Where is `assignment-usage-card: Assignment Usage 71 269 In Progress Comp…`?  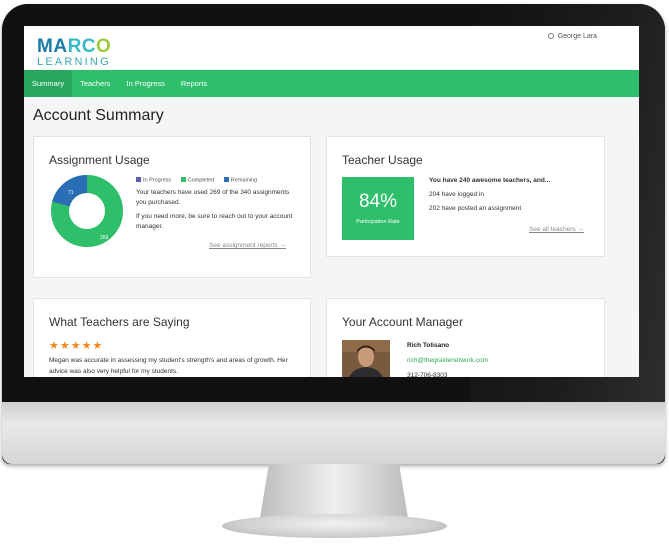
assignment-usage-card: Assignment Usage 71 269 In Progress Comp… is located at coordinates (172, 207).